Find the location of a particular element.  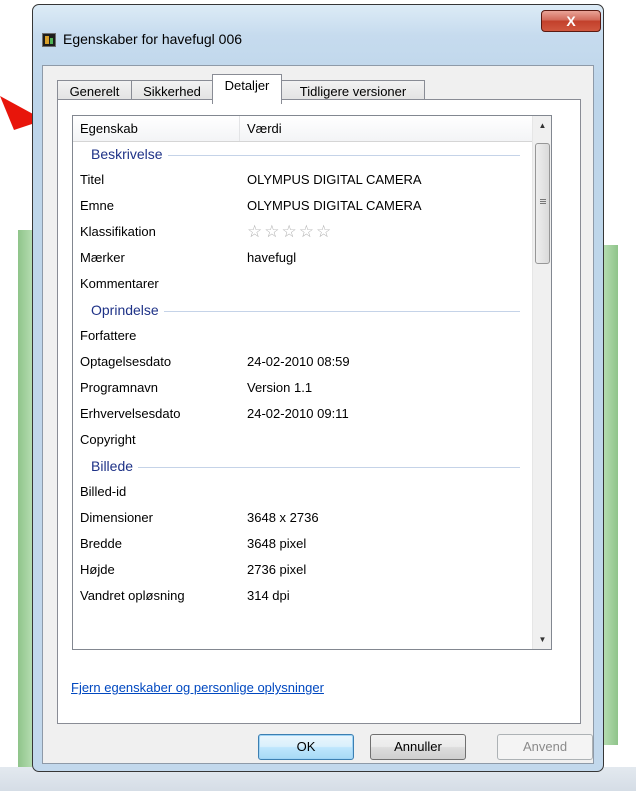

table-row: Titel OLYMPUS DIGITAL CAMERA is located at coordinates (302, 181).